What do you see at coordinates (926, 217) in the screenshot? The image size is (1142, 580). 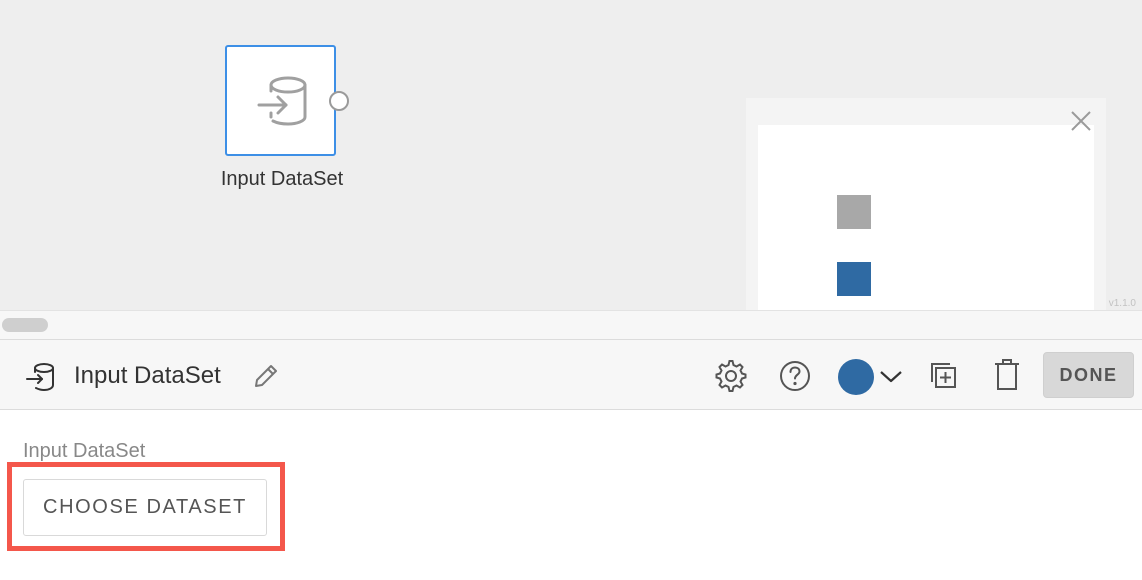 I see `minimap-viewport` at bounding box center [926, 217].